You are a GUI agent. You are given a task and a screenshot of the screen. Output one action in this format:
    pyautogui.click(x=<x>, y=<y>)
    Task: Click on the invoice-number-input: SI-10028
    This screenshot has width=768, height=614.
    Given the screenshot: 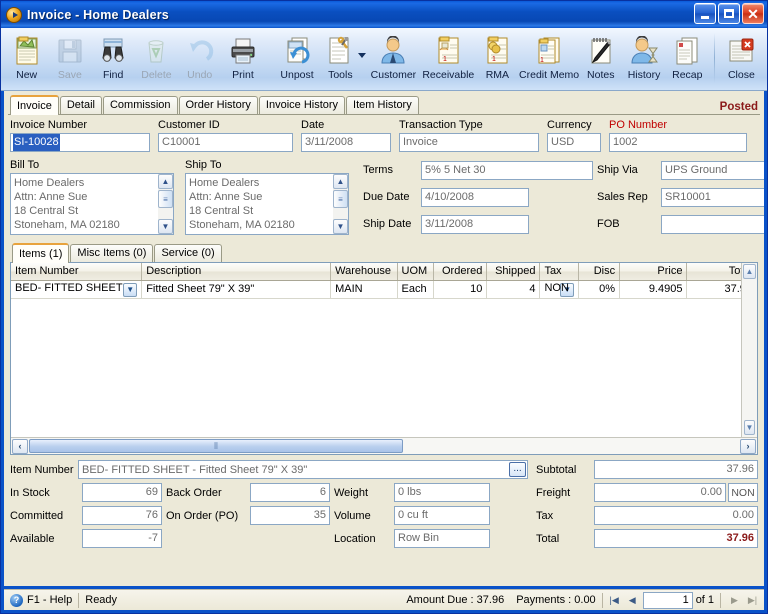 What is the action you would take?
    pyautogui.click(x=80, y=142)
    